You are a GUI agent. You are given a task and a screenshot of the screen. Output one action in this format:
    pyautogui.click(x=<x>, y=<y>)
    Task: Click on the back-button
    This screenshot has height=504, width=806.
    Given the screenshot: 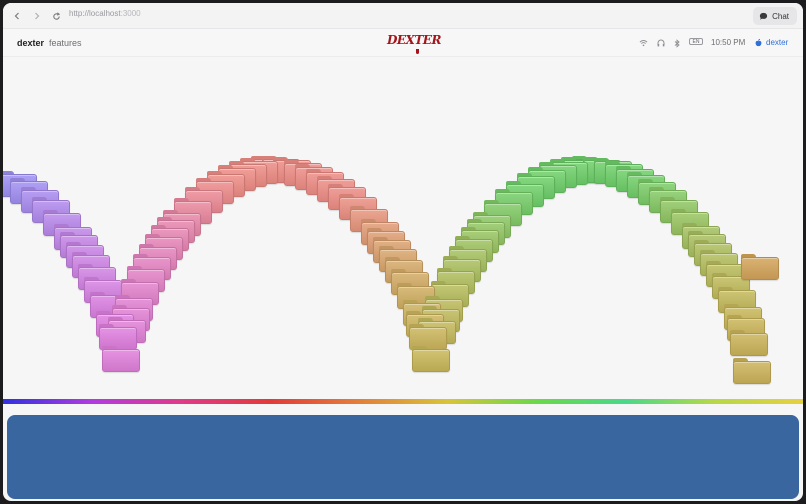 What is the action you would take?
    pyautogui.click(x=17, y=16)
    